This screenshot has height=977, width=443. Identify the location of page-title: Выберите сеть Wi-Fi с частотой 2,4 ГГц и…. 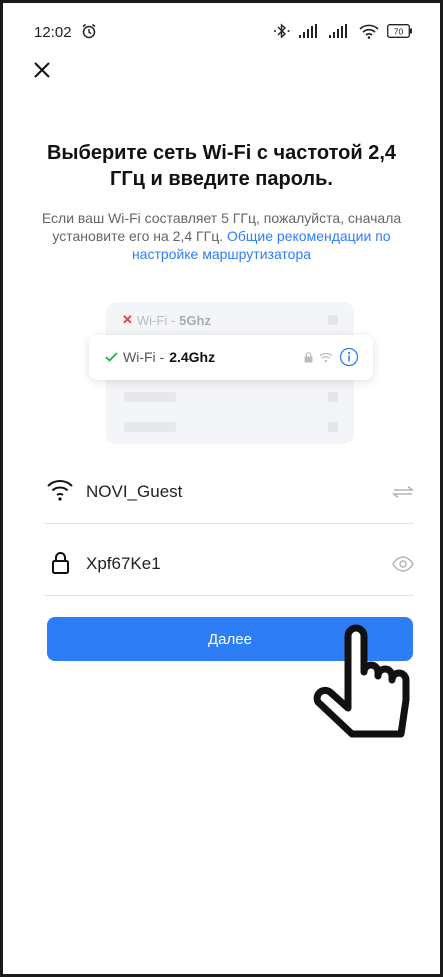
(221, 166).